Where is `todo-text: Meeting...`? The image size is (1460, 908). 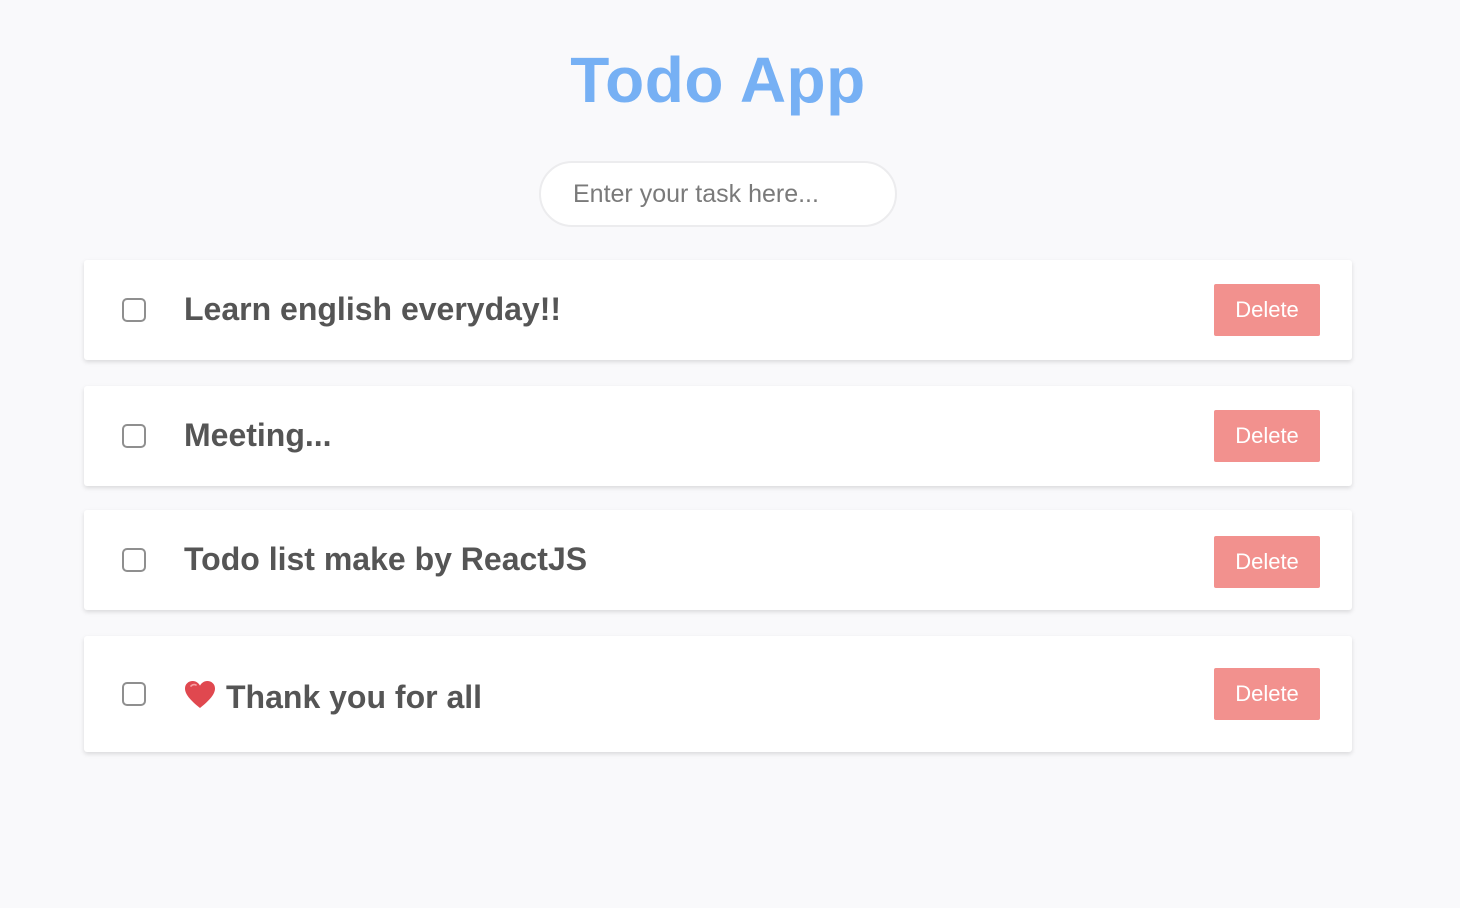 todo-text: Meeting... is located at coordinates (258, 435).